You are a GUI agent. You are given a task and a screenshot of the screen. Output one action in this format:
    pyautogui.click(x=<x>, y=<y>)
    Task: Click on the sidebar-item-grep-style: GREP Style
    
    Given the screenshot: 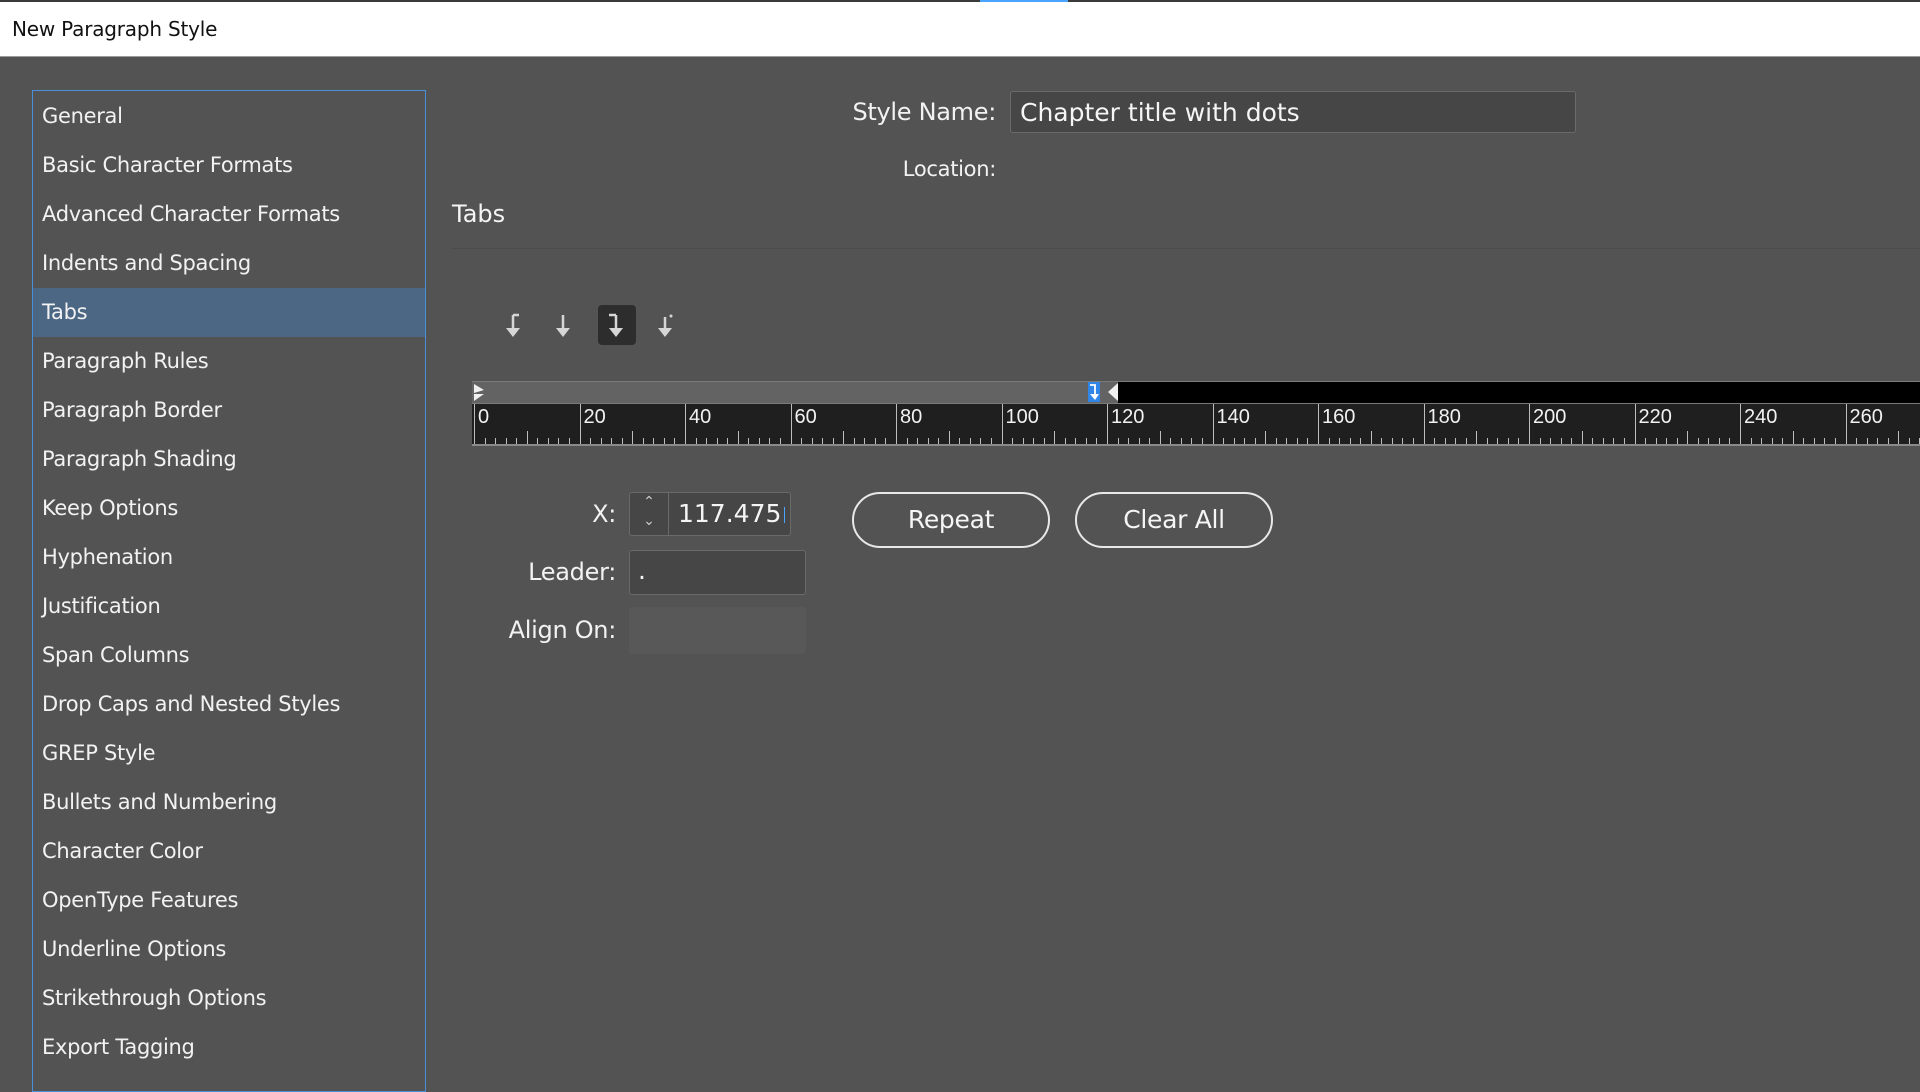 What is the action you would take?
    pyautogui.click(x=229, y=753)
    